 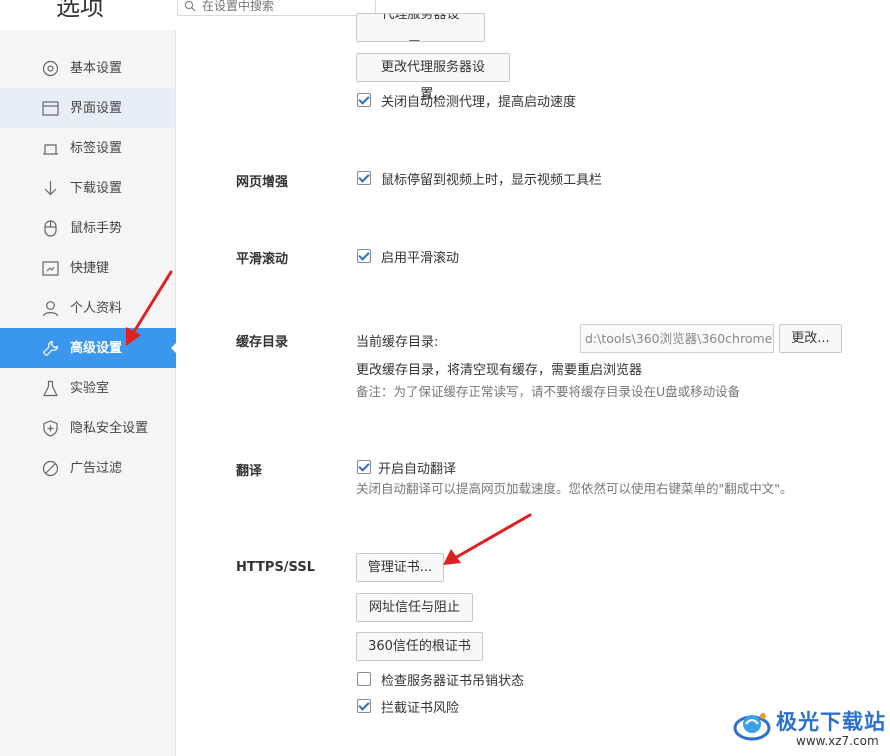 I want to click on auto-translate-label: 开启自动翻译, so click(x=417, y=469).